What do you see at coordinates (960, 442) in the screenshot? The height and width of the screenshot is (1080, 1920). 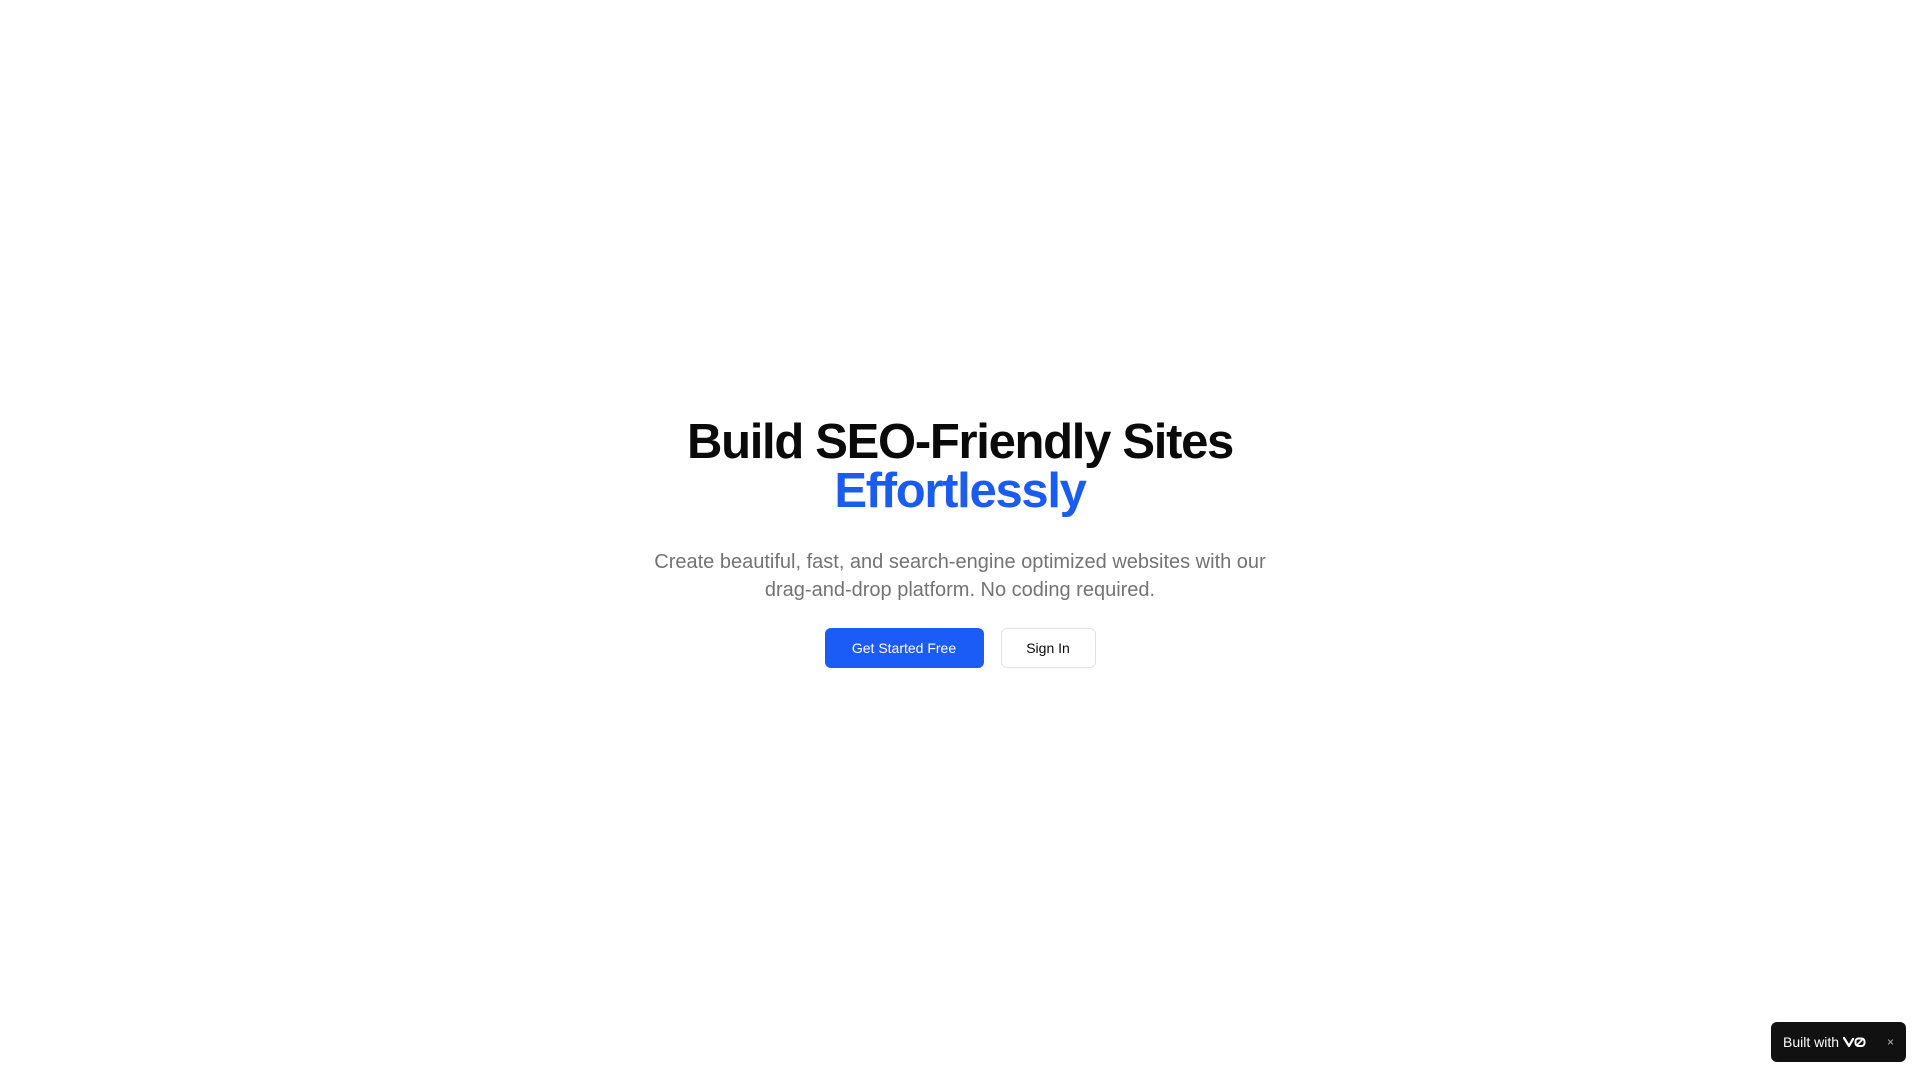 I see `headline-main: Build SEO-Friendly Sites` at bounding box center [960, 442].